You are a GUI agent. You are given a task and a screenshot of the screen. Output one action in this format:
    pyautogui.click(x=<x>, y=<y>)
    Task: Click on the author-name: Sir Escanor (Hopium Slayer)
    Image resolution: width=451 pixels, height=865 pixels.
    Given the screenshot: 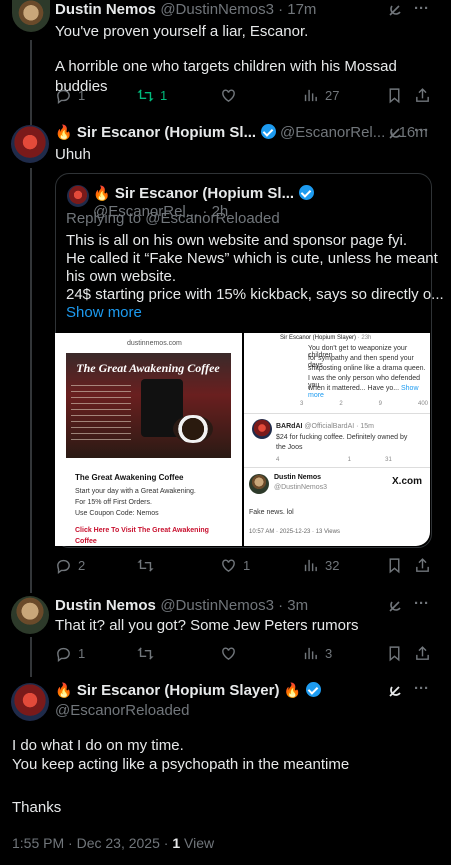 What is the action you would take?
    pyautogui.click(x=178, y=690)
    